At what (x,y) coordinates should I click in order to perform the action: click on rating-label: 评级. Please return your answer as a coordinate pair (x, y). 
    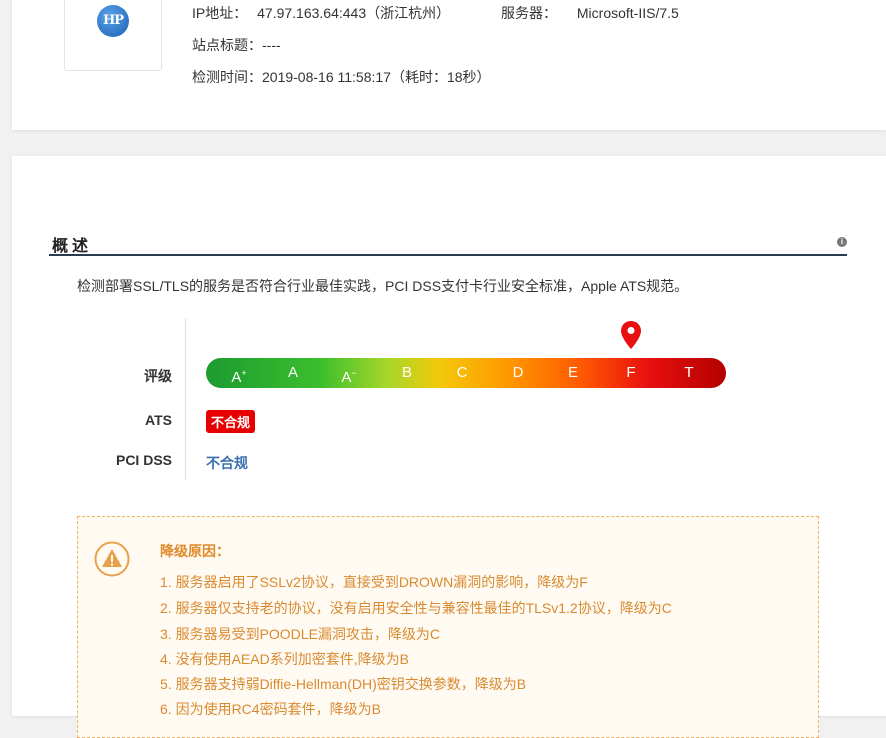
    Looking at the image, I should click on (158, 376).